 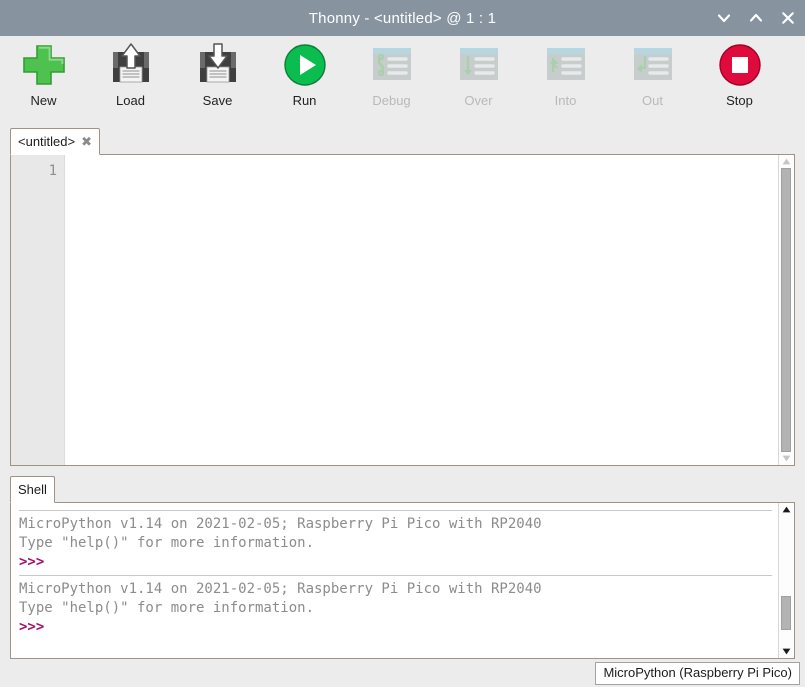 What do you see at coordinates (86, 141) in the screenshot?
I see `close-icon: ✖` at bounding box center [86, 141].